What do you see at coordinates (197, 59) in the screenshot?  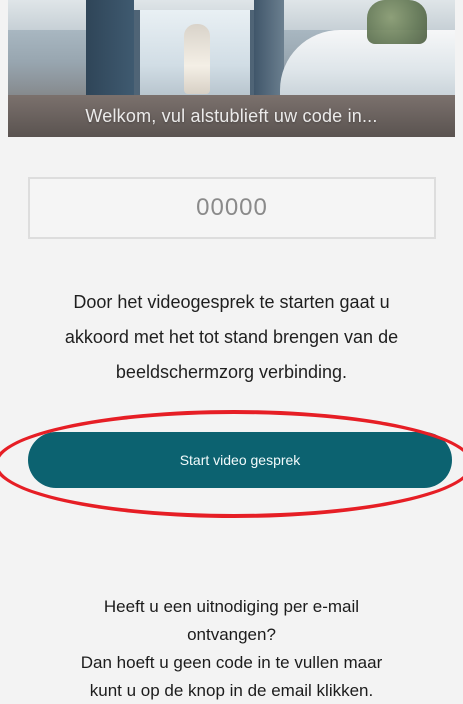 I see `hero-person` at bounding box center [197, 59].